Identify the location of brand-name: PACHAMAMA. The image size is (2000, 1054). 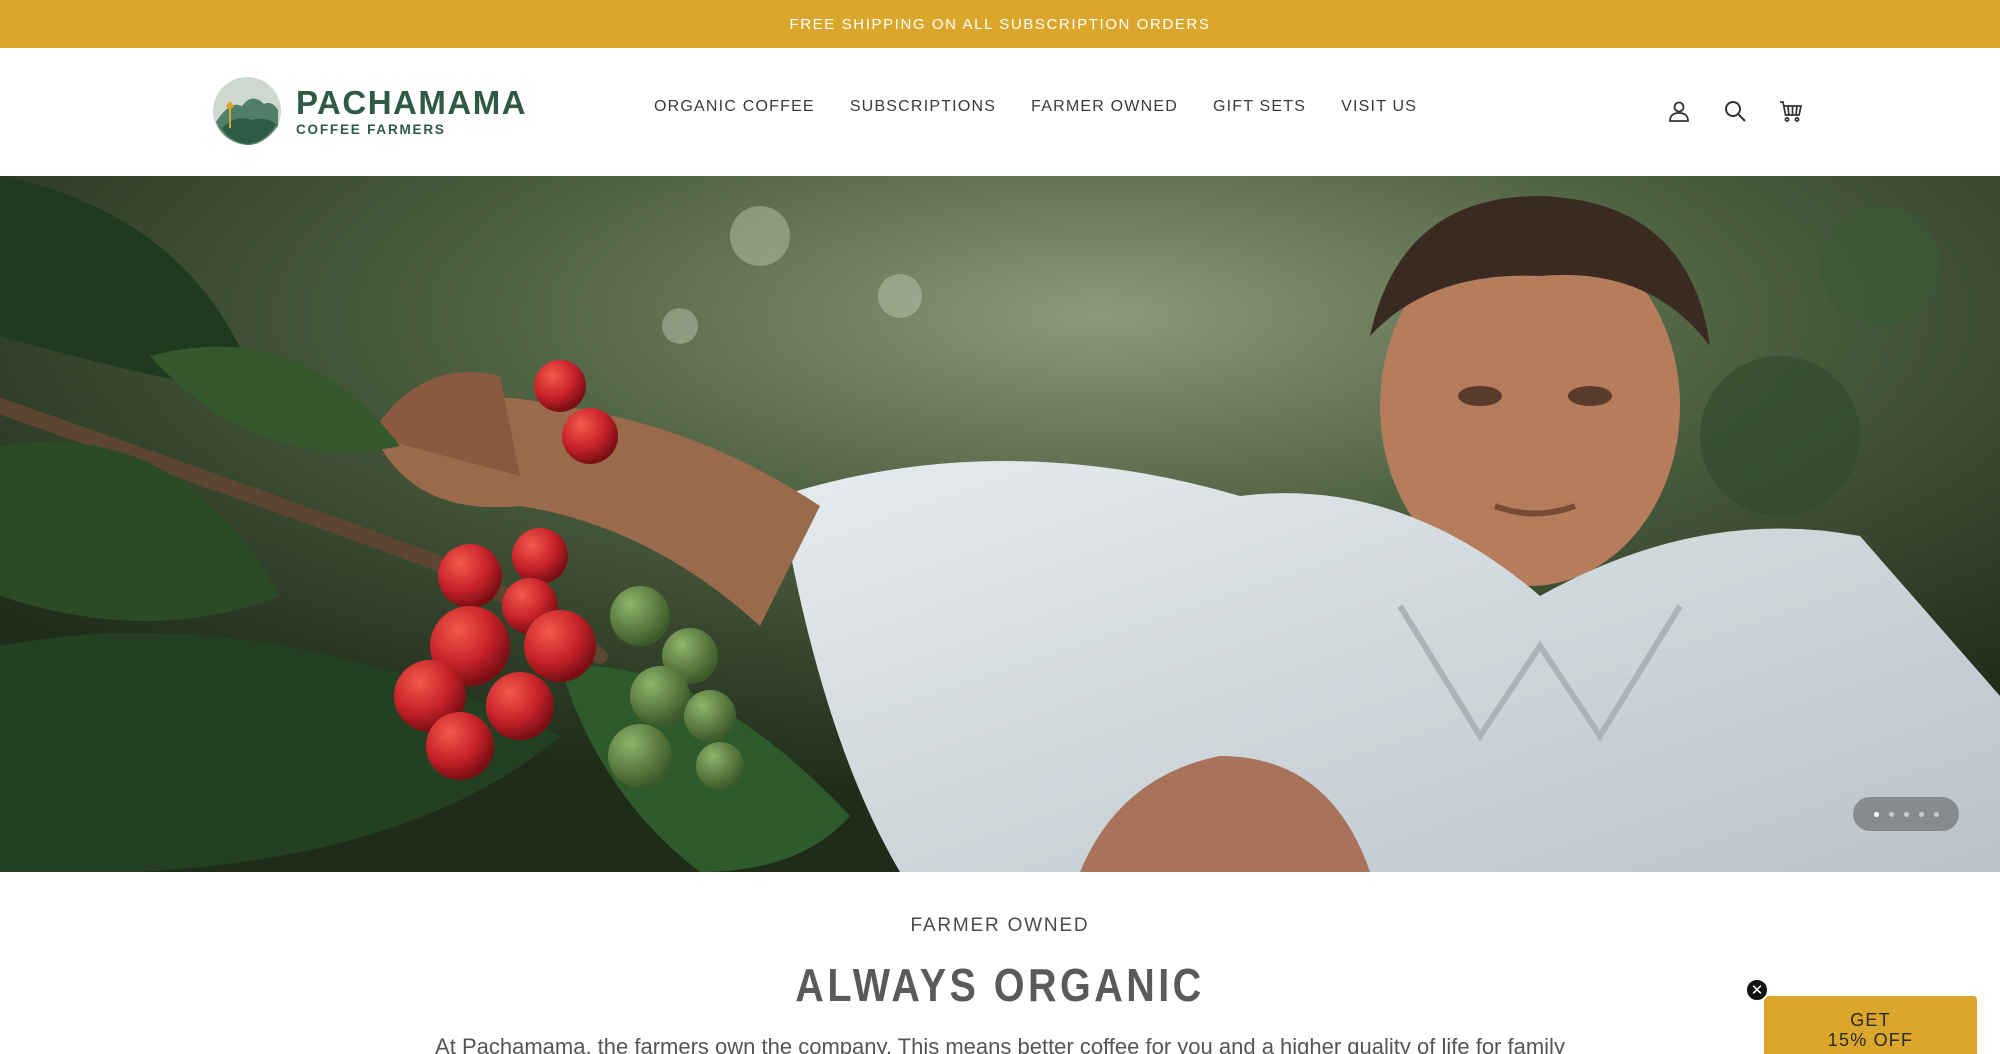
(412, 102).